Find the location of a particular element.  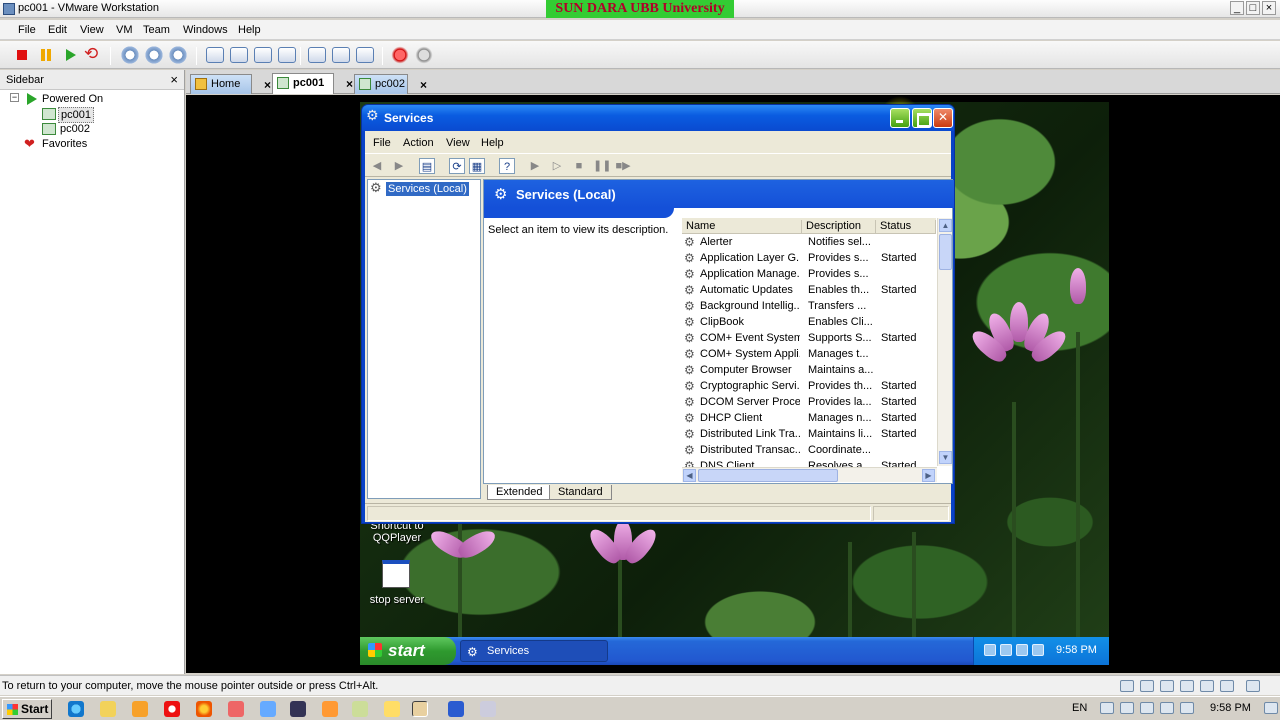

notepad-icon is located at coordinates (360, 709).